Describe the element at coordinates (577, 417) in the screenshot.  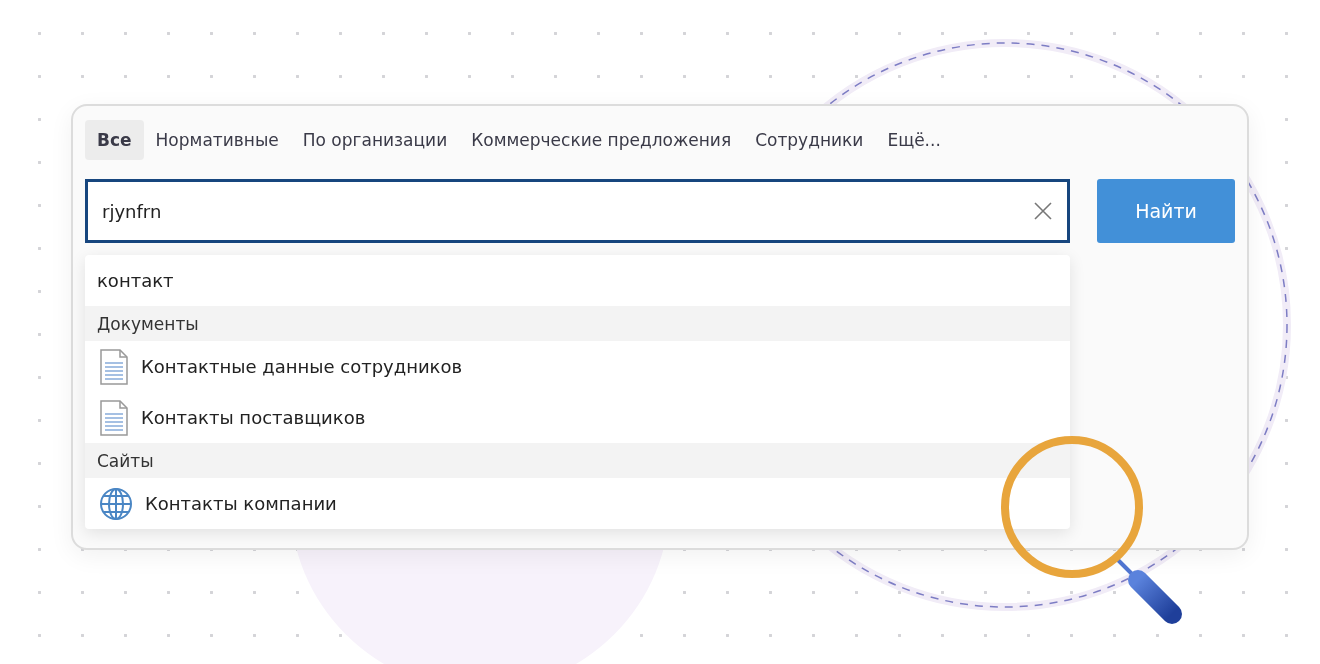
I see `result-item: Контакты поставщиков` at that location.